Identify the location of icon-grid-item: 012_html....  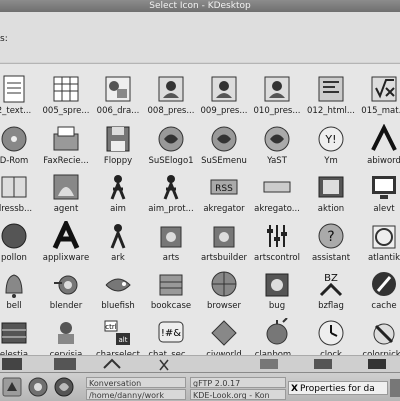
(331, 96).